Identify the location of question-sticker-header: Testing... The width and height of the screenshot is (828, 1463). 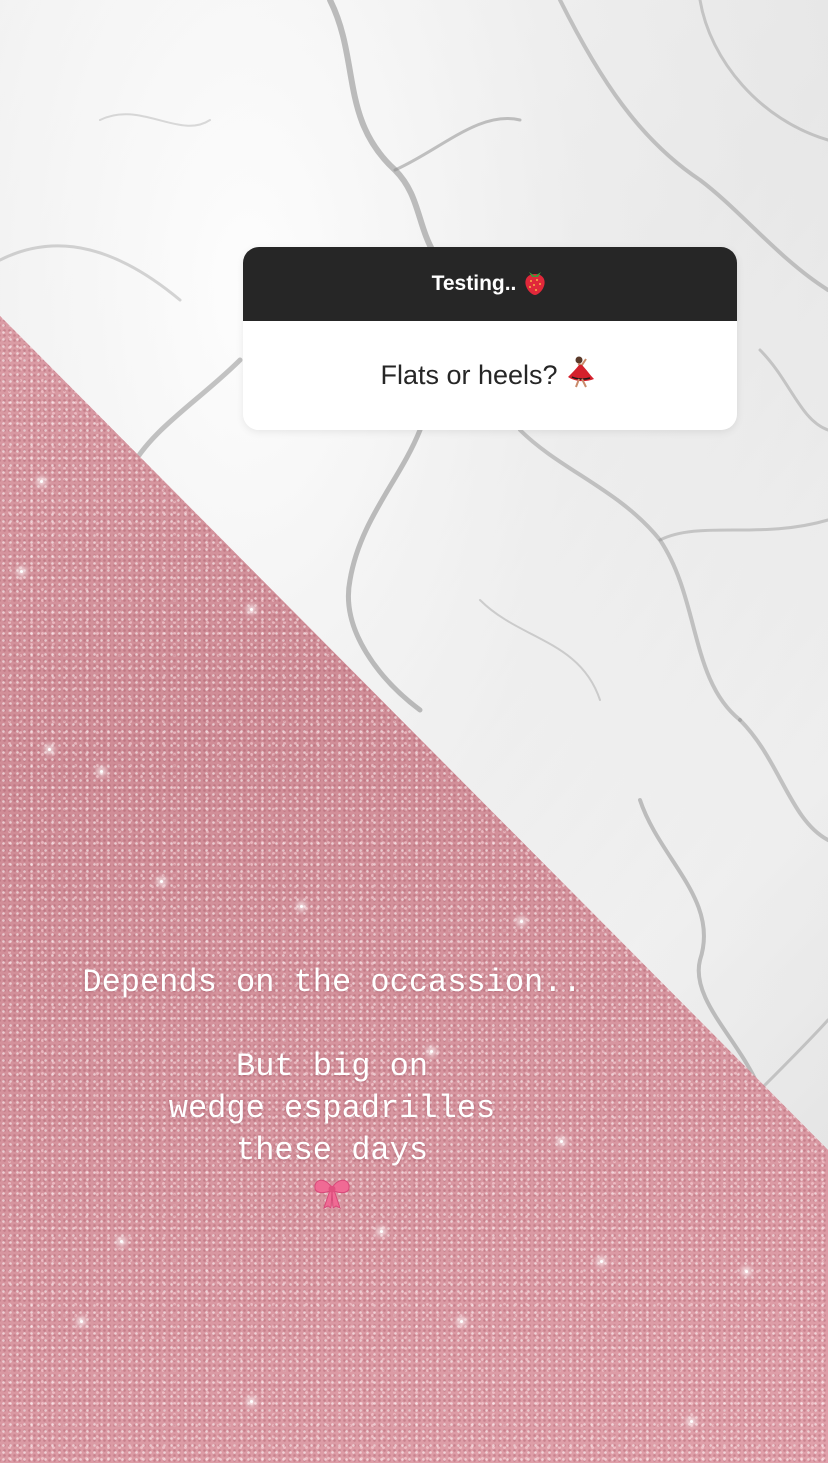
(490, 284).